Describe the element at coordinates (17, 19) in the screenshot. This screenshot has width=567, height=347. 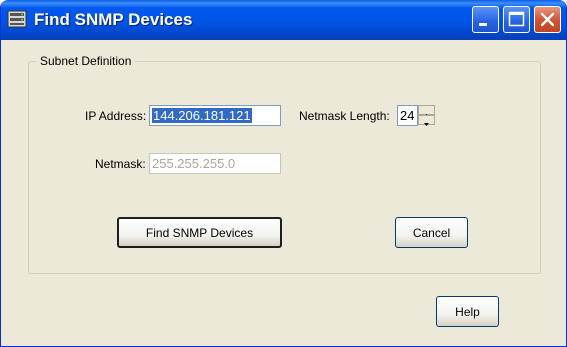
I see `app-icon` at that location.